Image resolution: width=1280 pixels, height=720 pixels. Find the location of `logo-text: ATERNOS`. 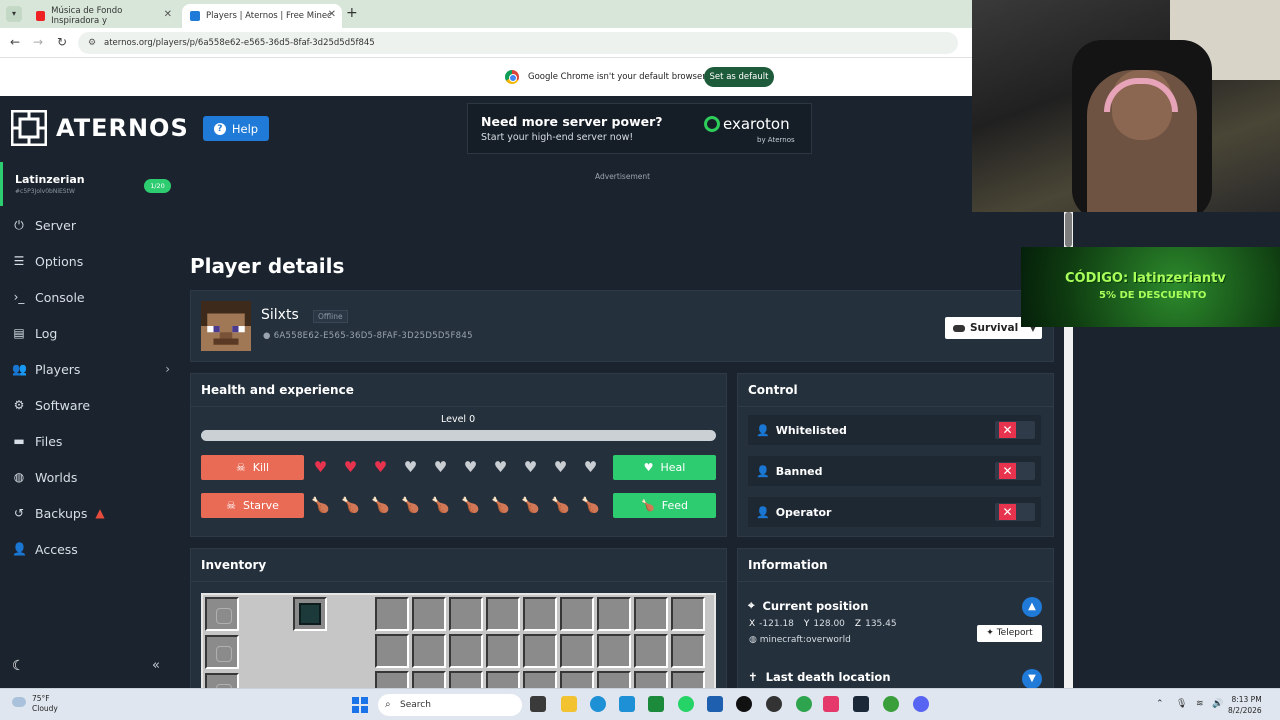

logo-text: ATERNOS is located at coordinates (122, 128).